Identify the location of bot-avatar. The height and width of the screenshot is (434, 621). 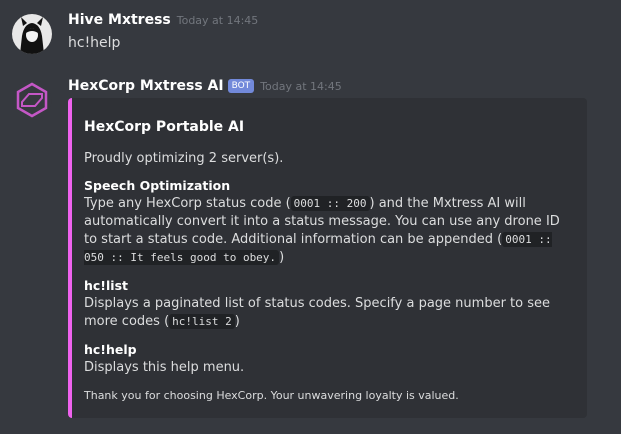
(32, 100).